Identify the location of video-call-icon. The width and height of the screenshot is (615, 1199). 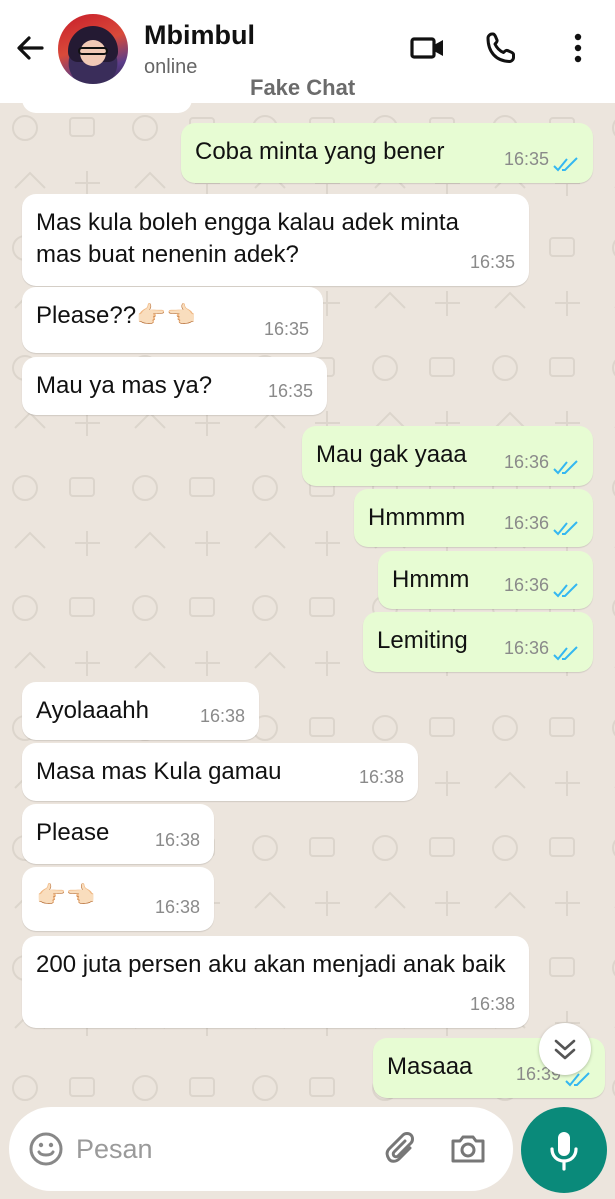
(428, 48).